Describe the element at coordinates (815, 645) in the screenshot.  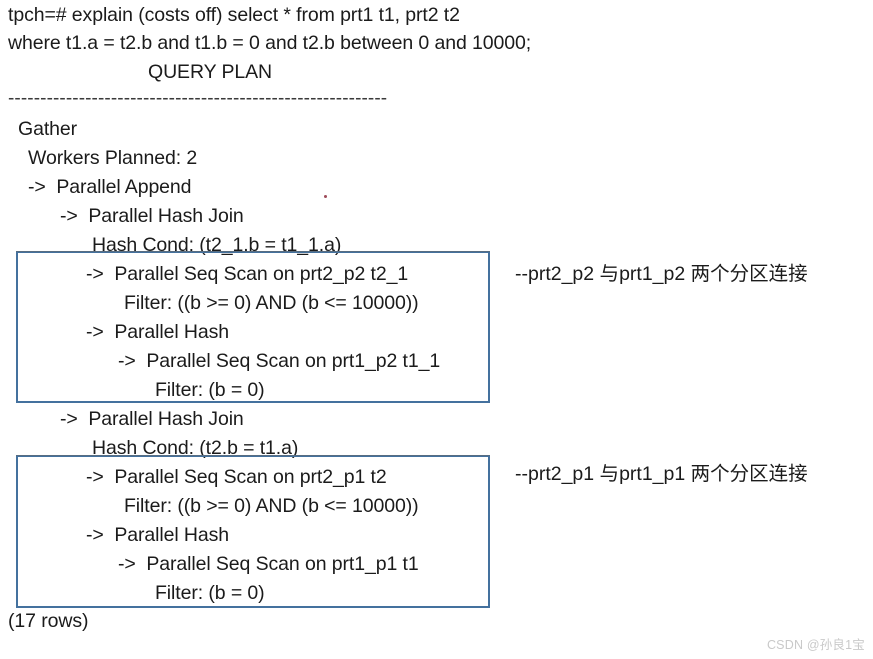
I see `csdn-watermark: CSDN @孙良1宝` at that location.